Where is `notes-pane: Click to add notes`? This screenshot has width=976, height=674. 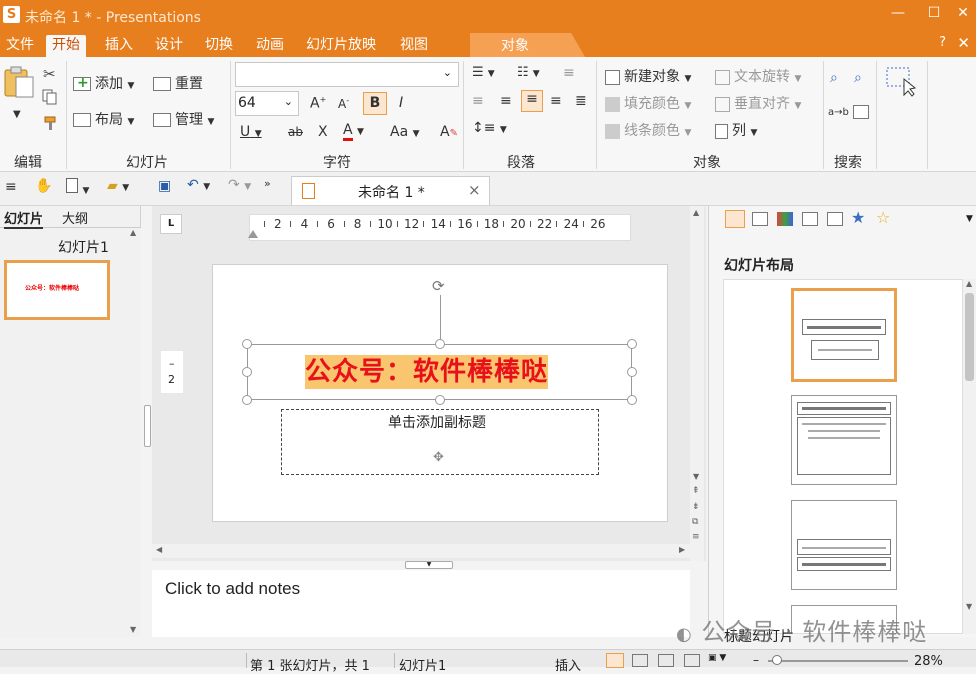
notes-pane: Click to add notes is located at coordinates (421, 603).